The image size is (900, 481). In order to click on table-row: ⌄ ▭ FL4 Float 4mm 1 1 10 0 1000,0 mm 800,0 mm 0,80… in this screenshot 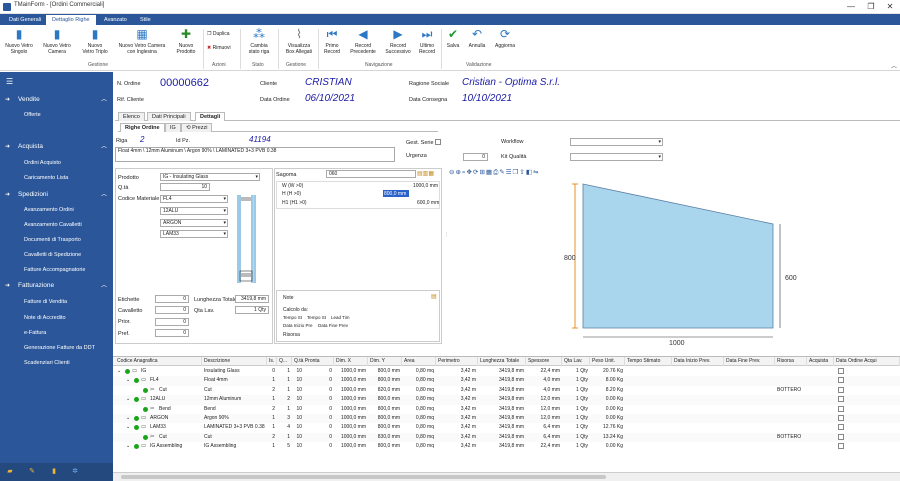, I will do `click(506, 381)`.